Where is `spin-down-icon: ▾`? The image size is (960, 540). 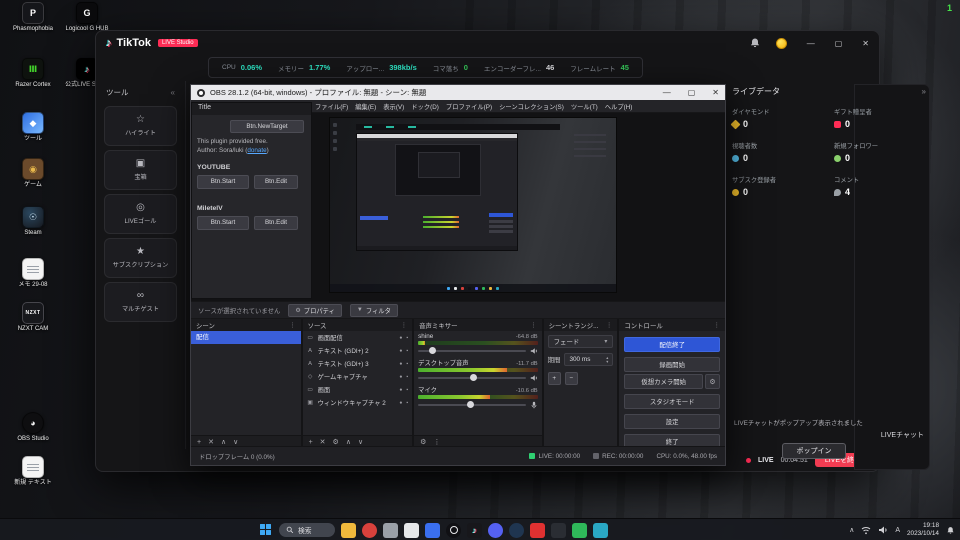 spin-down-icon: ▾ is located at coordinates (607, 361).